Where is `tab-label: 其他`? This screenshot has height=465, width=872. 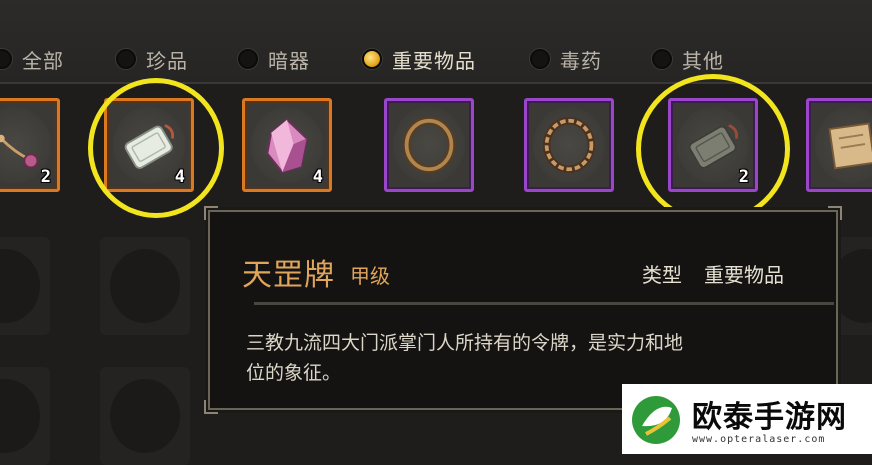 tab-label: 其他 is located at coordinates (703, 60).